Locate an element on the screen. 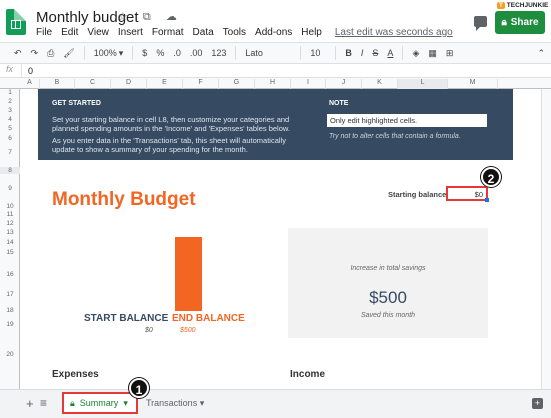 This screenshot has width=551, height=418. row-header: 15 is located at coordinates (10, 252).